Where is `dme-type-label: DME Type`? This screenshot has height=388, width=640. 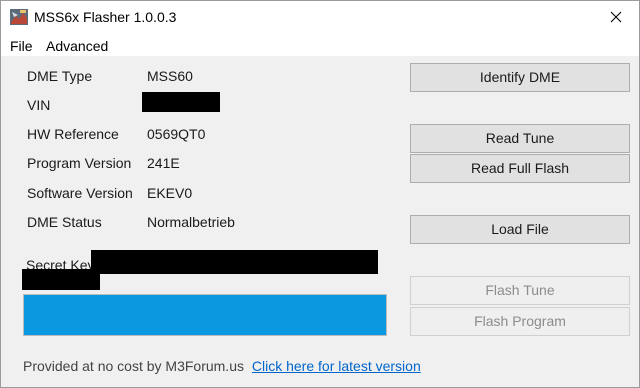 dme-type-label: DME Type is located at coordinates (60, 76).